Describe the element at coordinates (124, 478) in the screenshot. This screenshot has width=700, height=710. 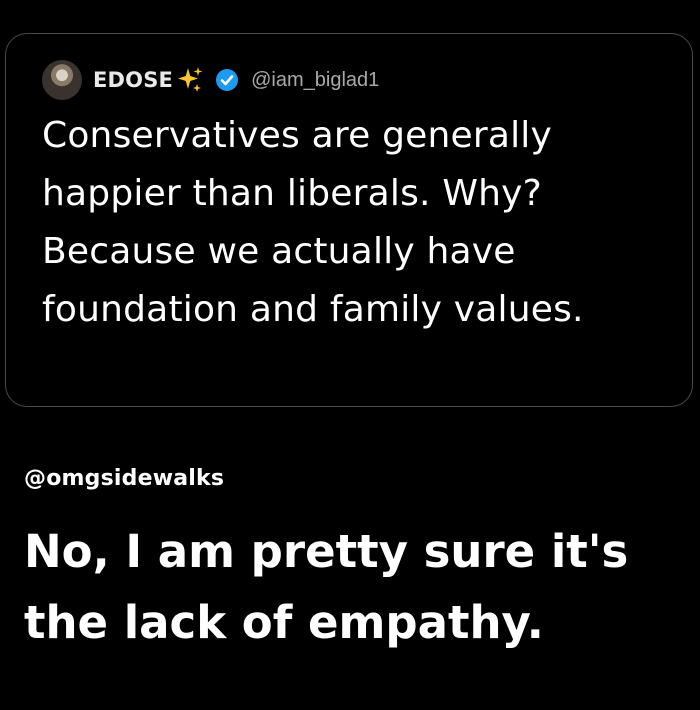
I see `reply-handle: @omgsidewalks` at that location.